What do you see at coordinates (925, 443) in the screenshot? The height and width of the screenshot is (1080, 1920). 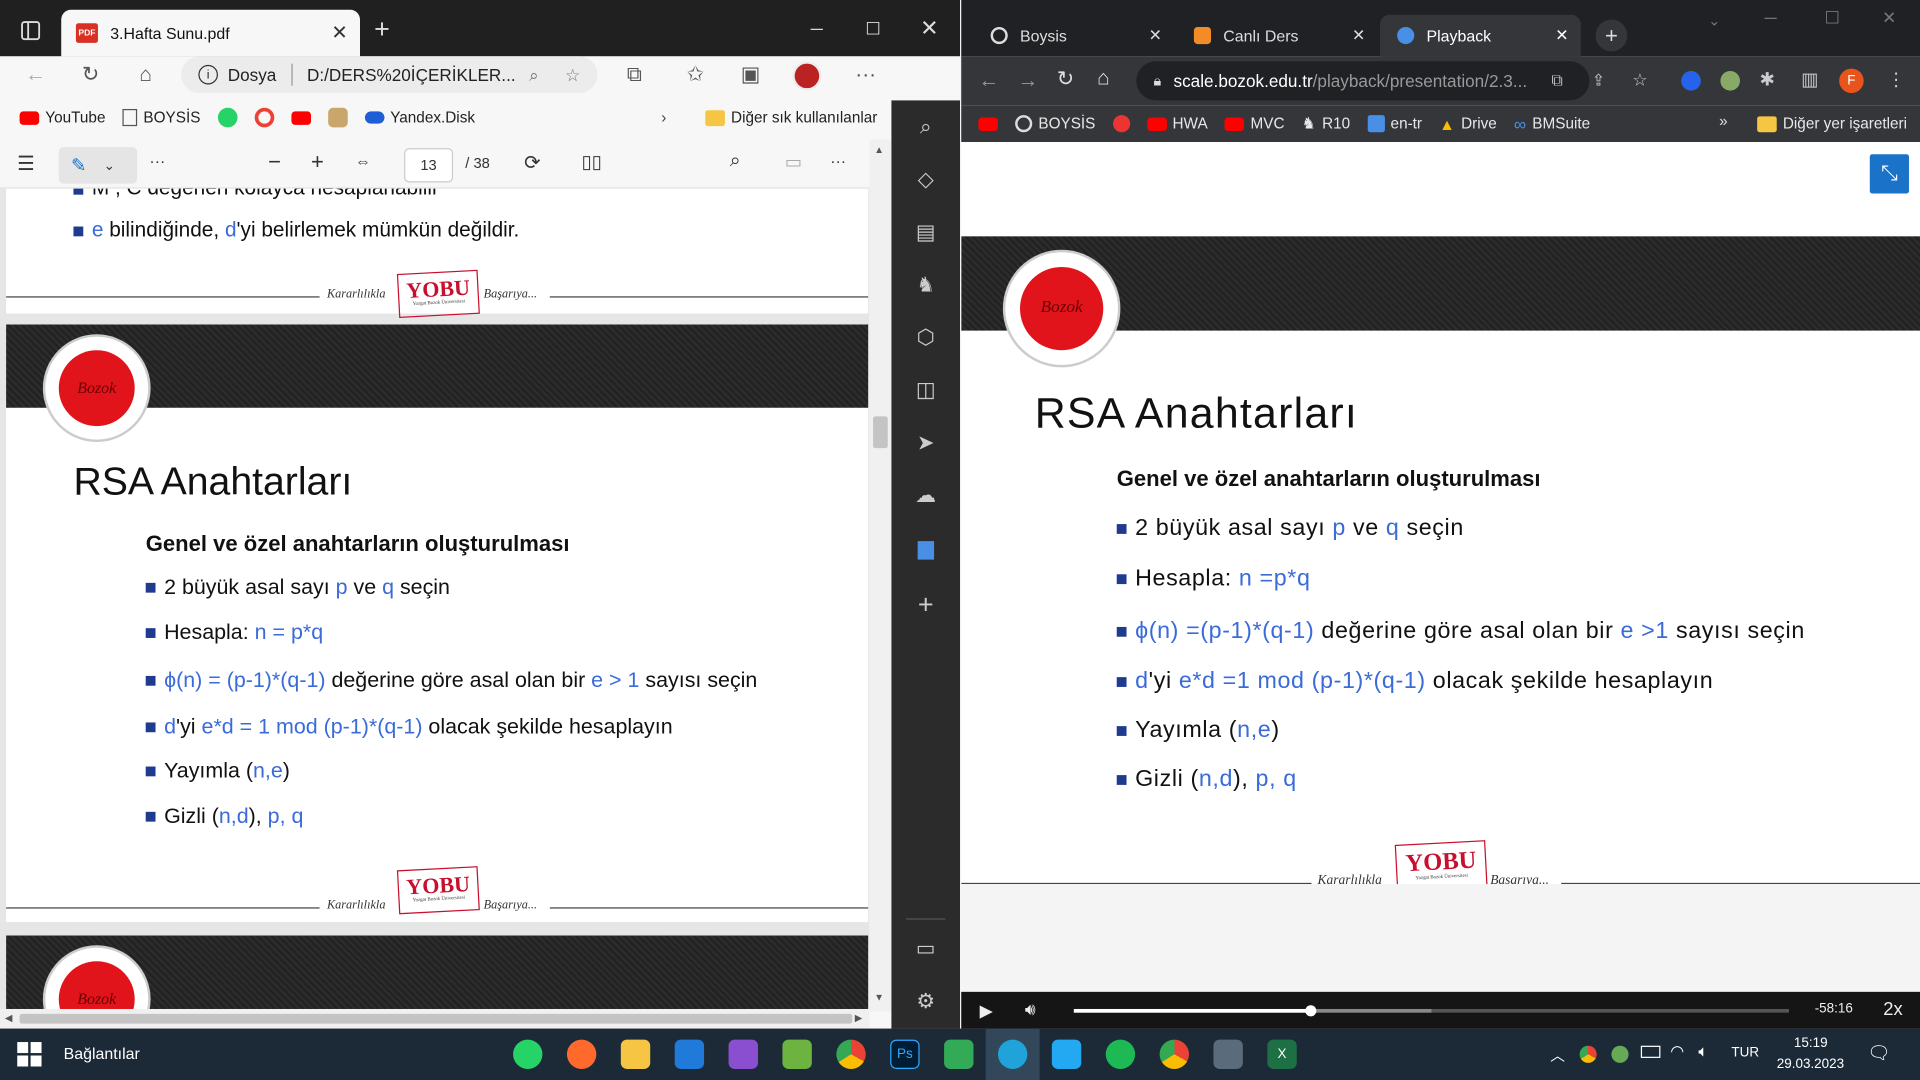 I see `send-icon: ➤` at bounding box center [925, 443].